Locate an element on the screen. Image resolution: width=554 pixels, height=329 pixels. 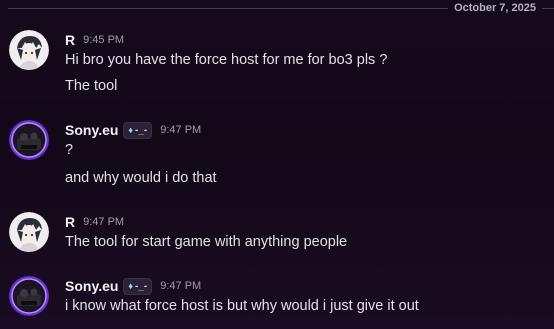
date-label: October 7, 2025 is located at coordinates (495, 8).